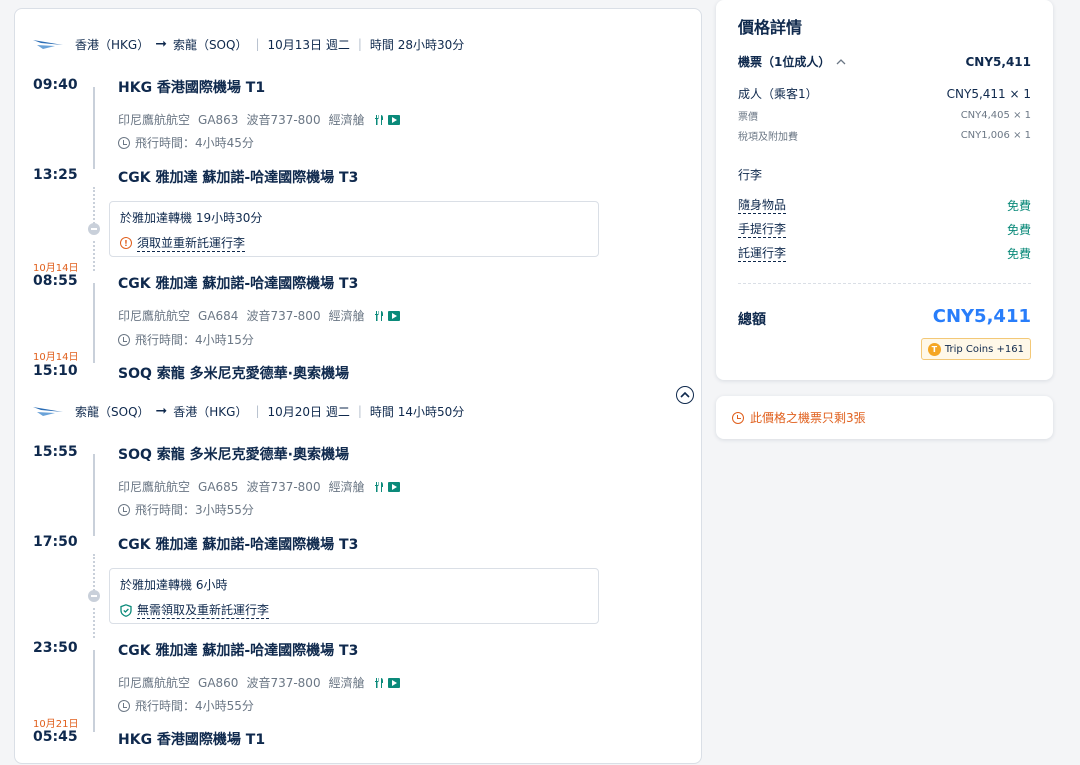  I want to click on baggage-note: 無需領取及重新託運行李, so click(203, 610).